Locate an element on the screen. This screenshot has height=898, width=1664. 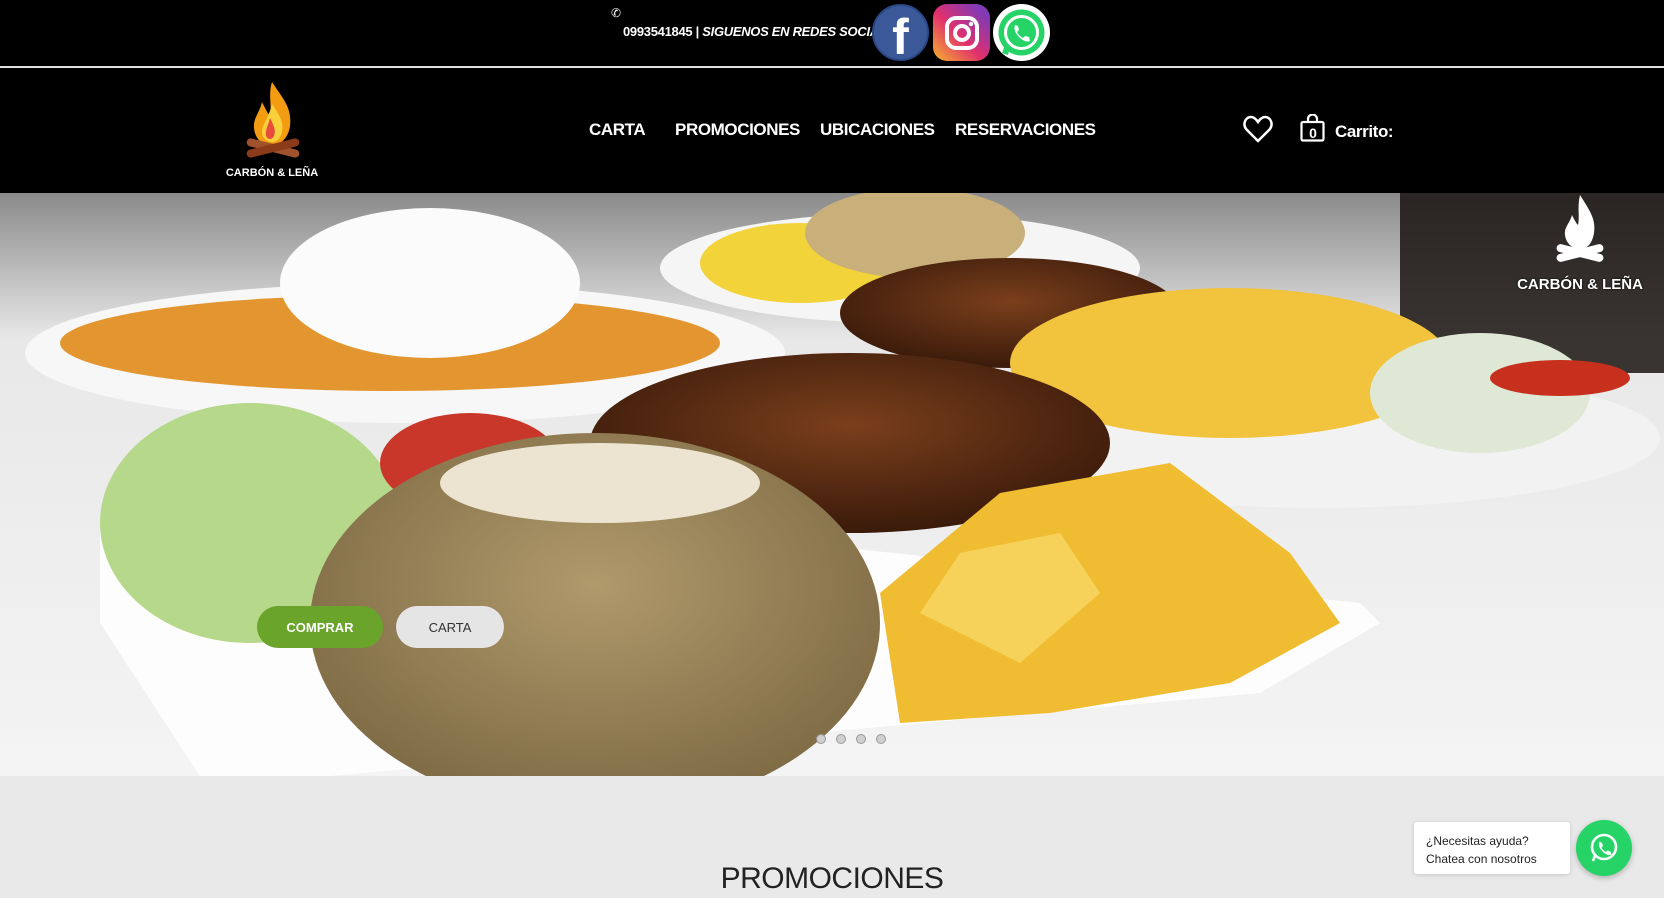
hero-watermark-text: CARBÓN & LEÑA is located at coordinates (1580, 284).